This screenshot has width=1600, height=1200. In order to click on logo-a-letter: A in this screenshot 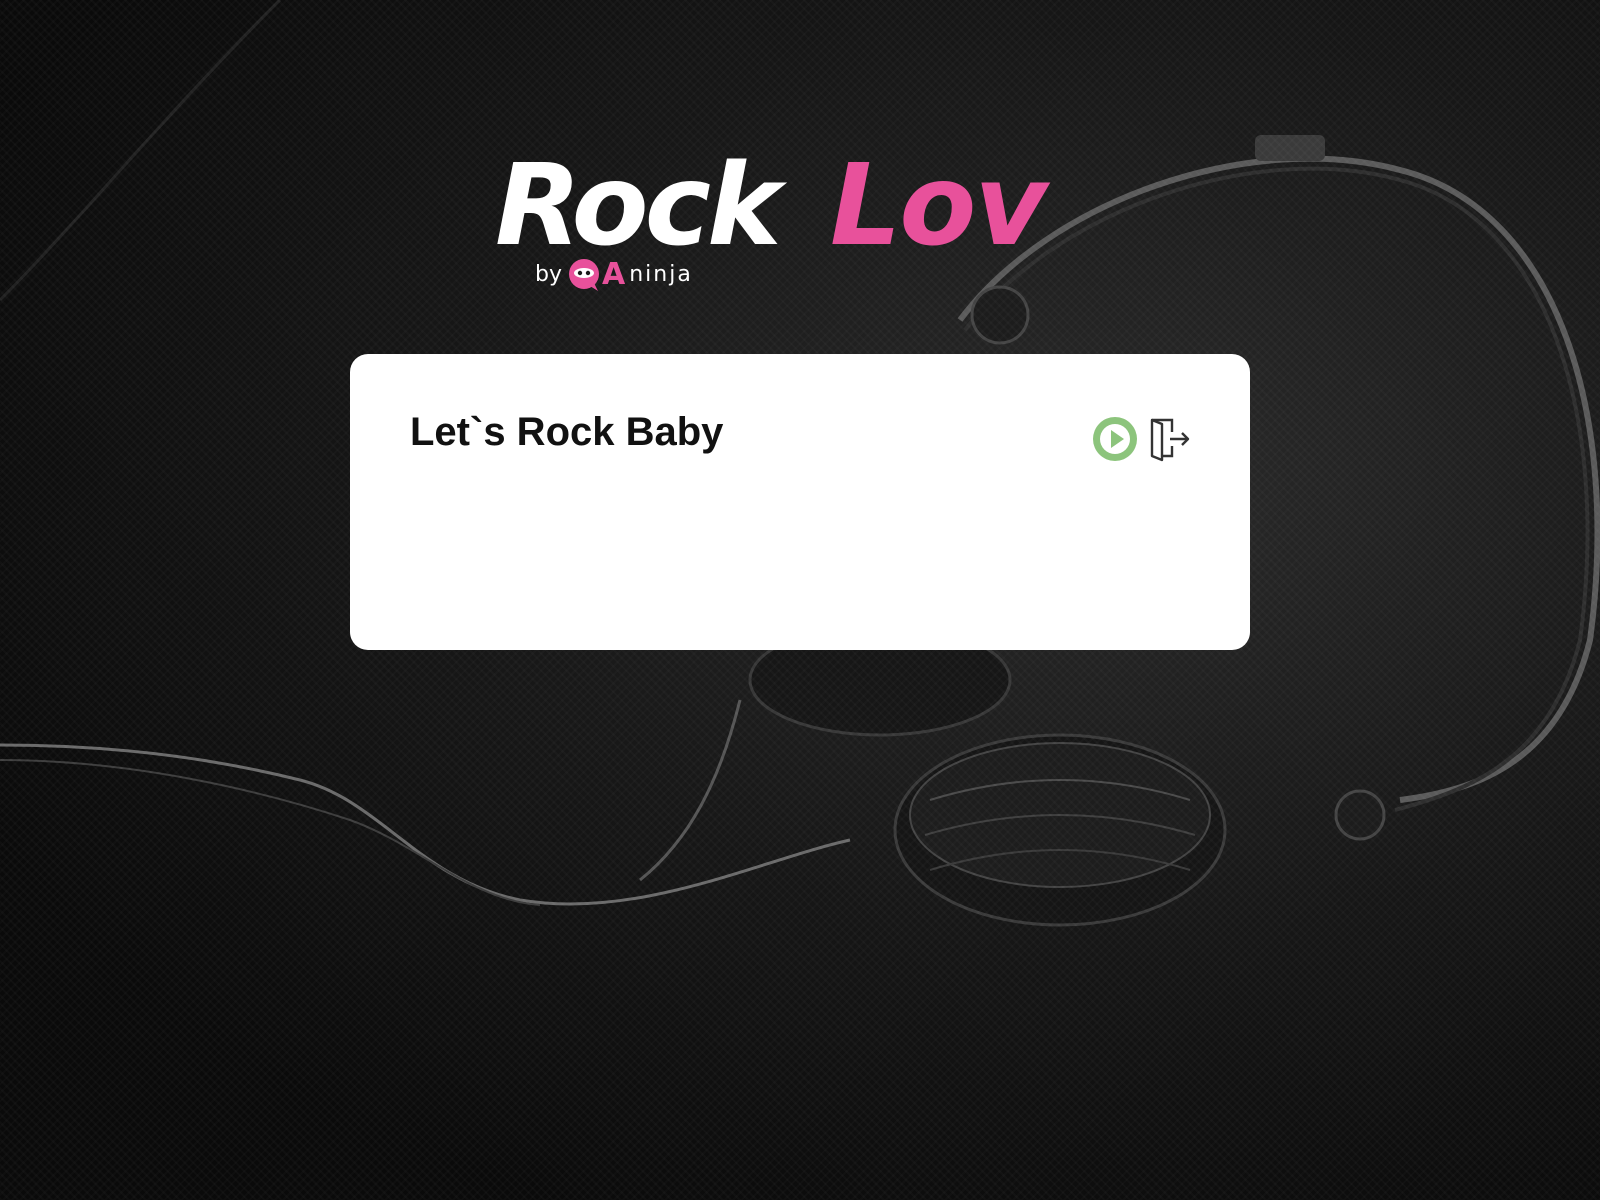, I will do `click(613, 274)`.